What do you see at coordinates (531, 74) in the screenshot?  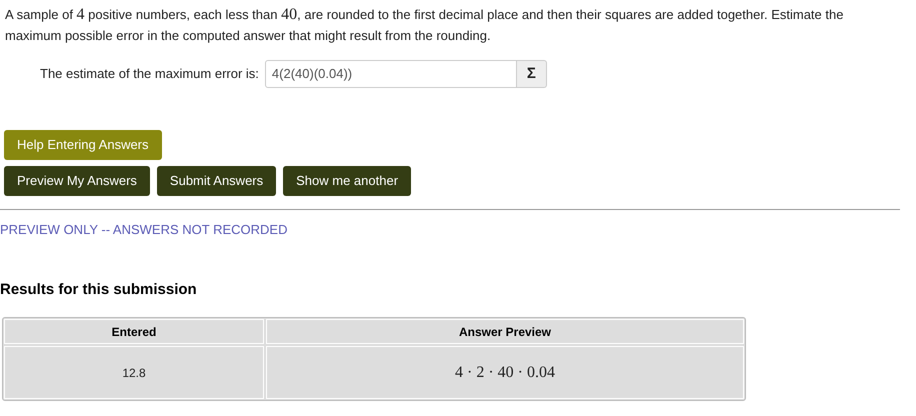 I see `equation-button: Σ` at bounding box center [531, 74].